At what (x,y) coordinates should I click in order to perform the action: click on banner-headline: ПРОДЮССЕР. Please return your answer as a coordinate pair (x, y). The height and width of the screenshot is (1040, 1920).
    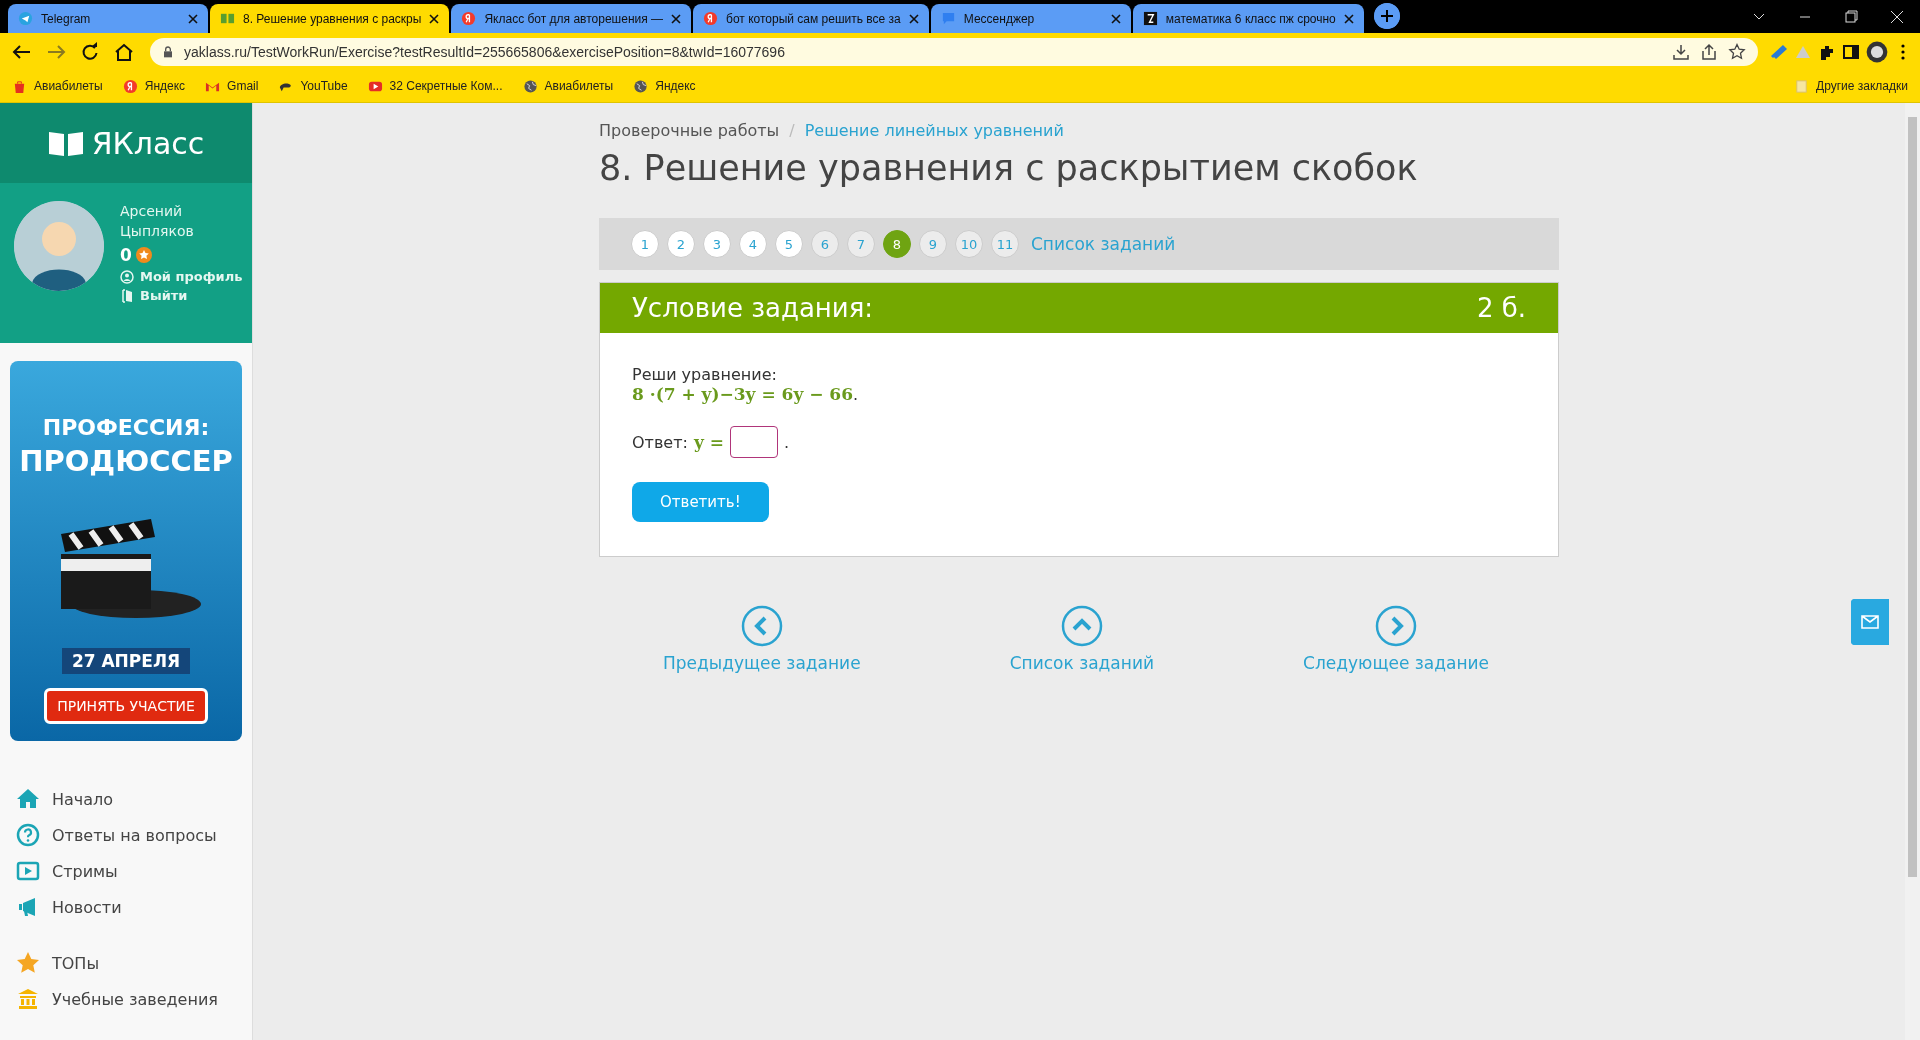
    Looking at the image, I should click on (126, 461).